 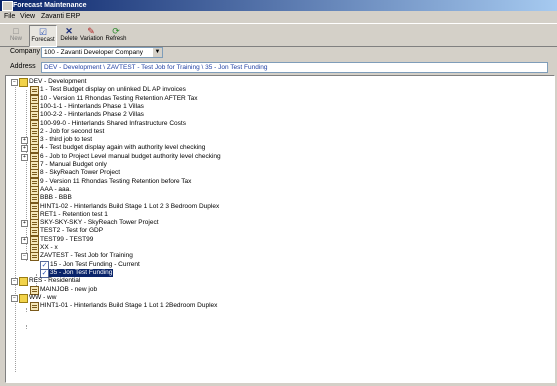 What do you see at coordinates (9, 17) in the screenshot?
I see `menu-file: File` at bounding box center [9, 17].